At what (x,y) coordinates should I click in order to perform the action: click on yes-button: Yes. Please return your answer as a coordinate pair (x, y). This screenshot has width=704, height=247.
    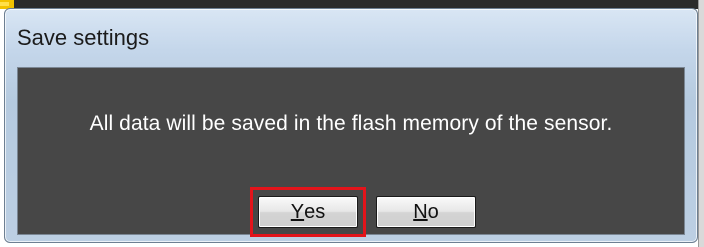
    Looking at the image, I should click on (308, 212).